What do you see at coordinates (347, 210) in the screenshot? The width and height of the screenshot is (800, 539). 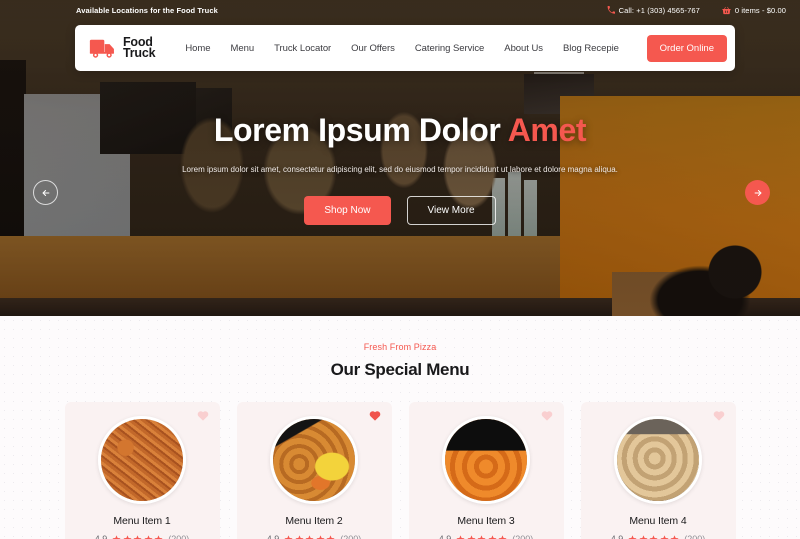 I see `shop-now-button: Shop Now` at bounding box center [347, 210].